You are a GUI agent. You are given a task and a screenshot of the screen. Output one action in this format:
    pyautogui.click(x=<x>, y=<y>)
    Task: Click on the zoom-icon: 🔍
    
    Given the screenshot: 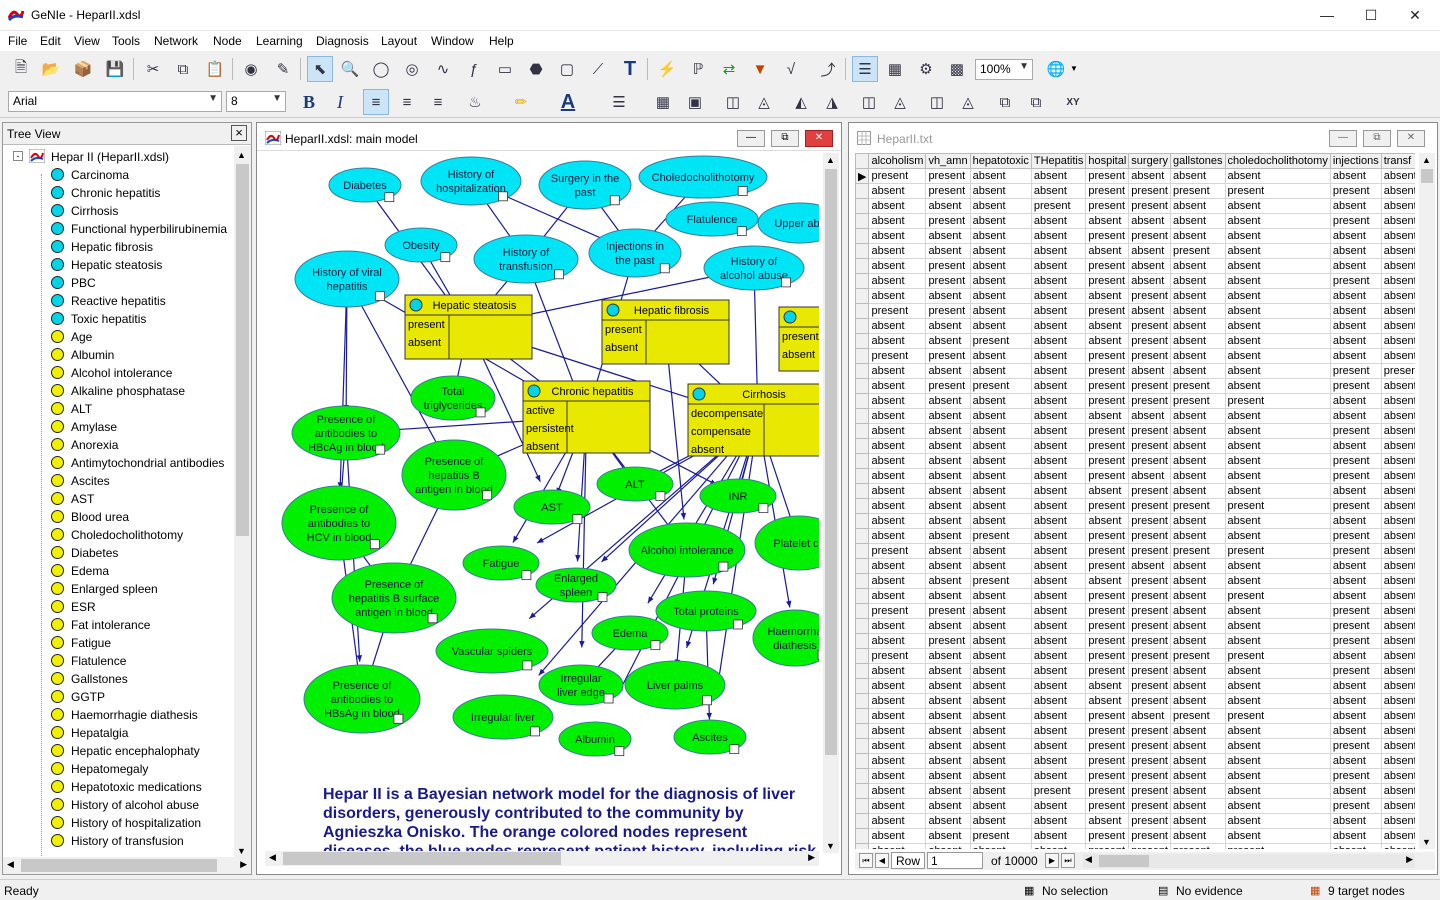 What is the action you would take?
    pyautogui.click(x=350, y=69)
    